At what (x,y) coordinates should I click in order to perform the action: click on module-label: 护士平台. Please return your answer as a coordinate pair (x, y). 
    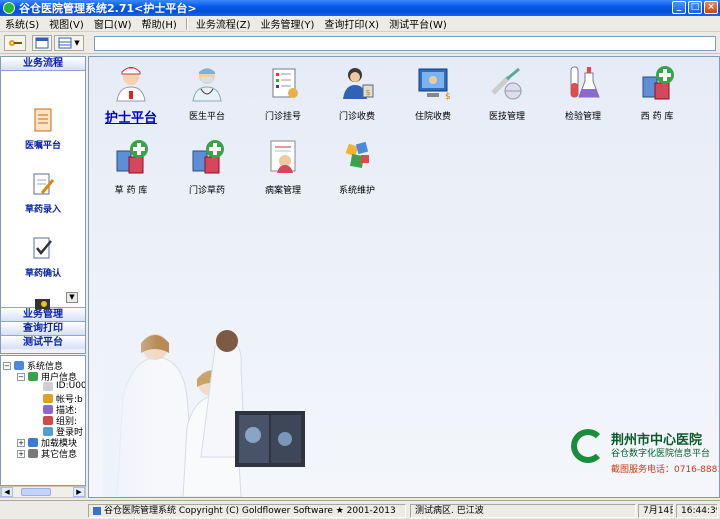
    Looking at the image, I should click on (130, 118).